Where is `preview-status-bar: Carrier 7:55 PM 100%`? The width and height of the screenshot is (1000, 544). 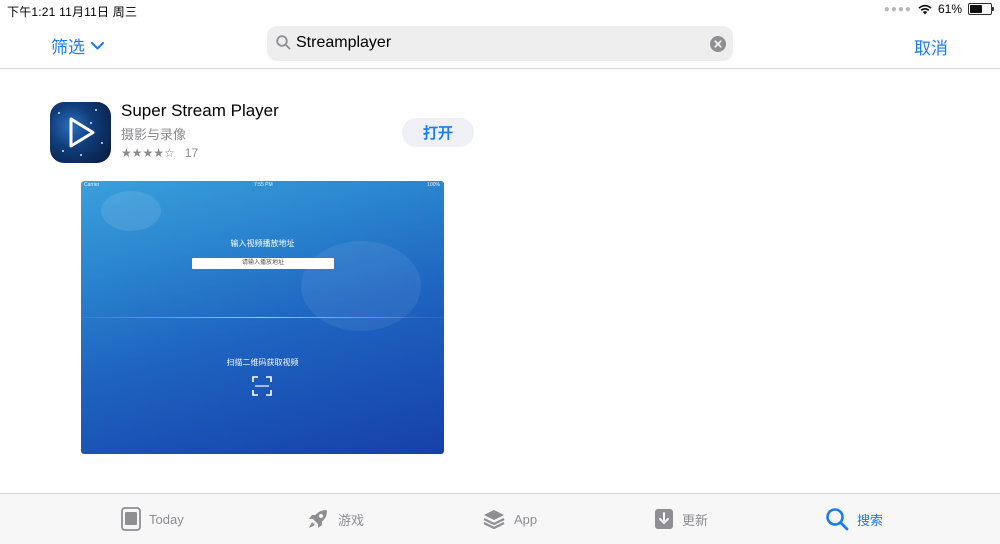 preview-status-bar: Carrier 7:55 PM 100% is located at coordinates (262, 185).